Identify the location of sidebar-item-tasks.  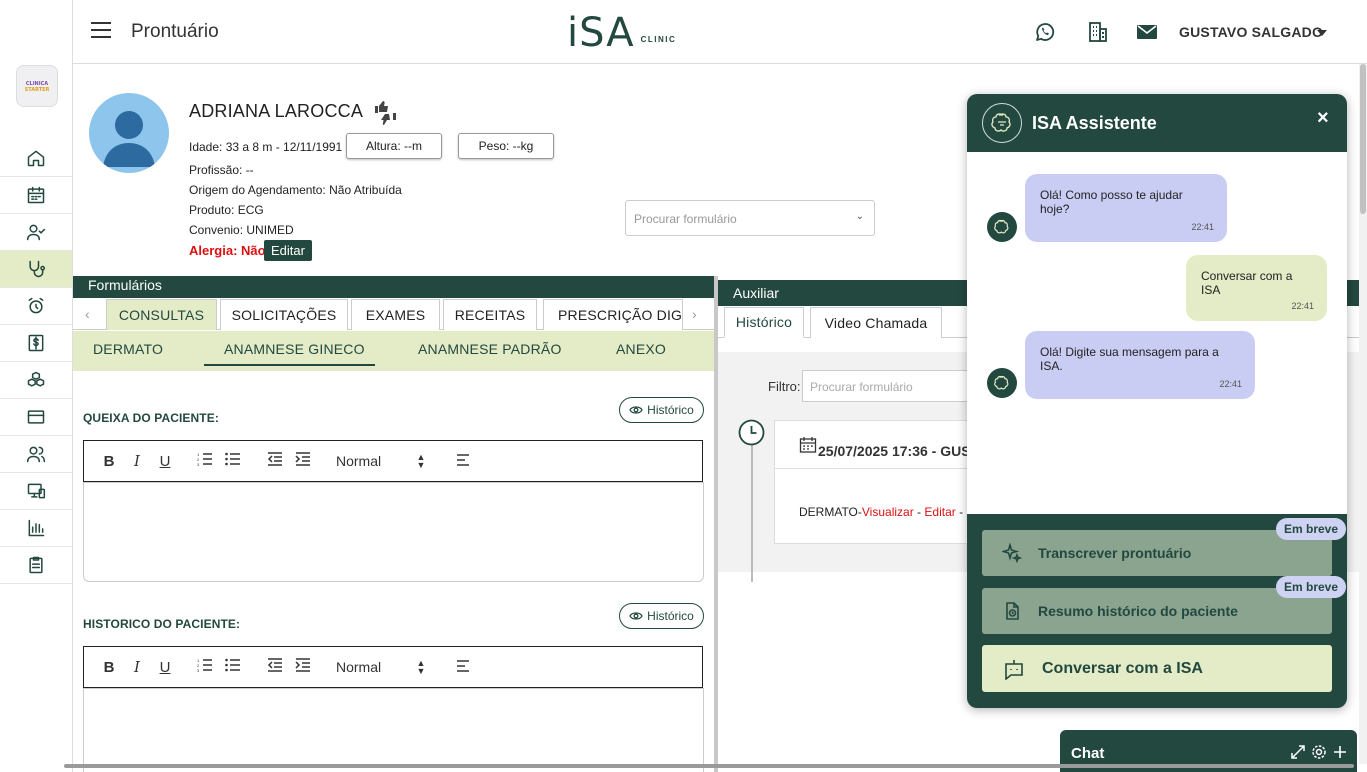
(36, 565).